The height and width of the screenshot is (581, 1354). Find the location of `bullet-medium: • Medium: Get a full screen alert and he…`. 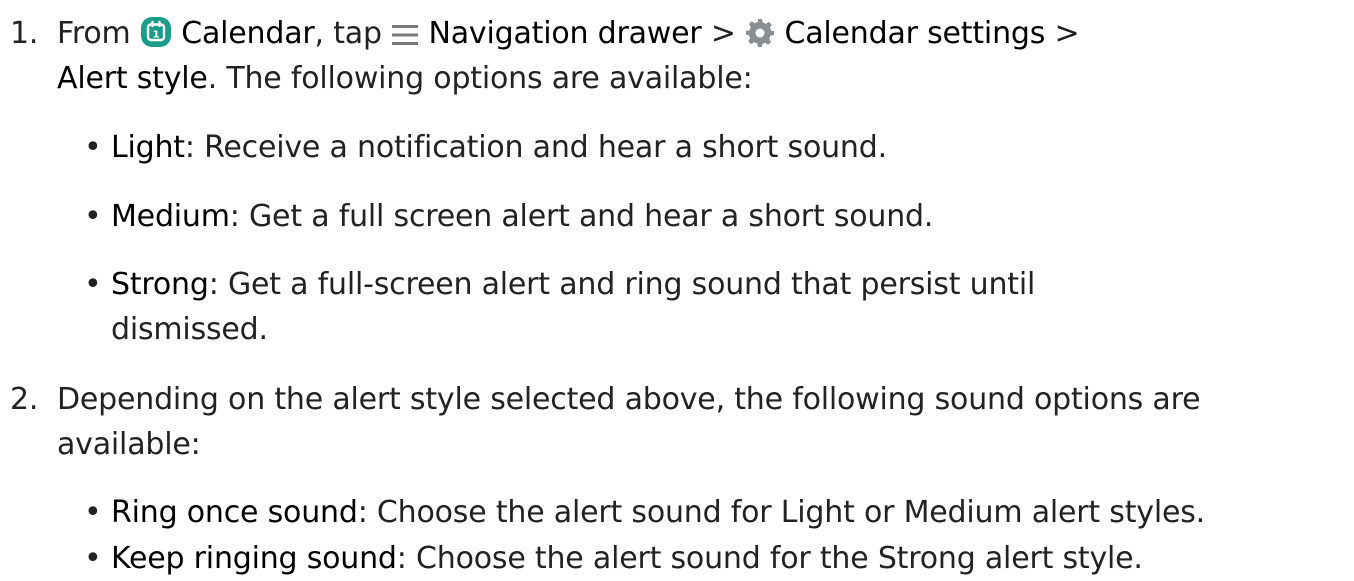

bullet-medium: • Medium: Get a full screen alert and he… is located at coordinates (508, 217).